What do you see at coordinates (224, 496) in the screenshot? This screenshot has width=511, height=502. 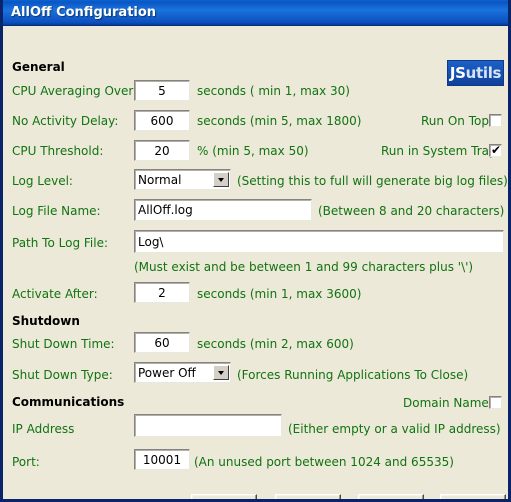 I see `view-log-button: View Log` at bounding box center [224, 496].